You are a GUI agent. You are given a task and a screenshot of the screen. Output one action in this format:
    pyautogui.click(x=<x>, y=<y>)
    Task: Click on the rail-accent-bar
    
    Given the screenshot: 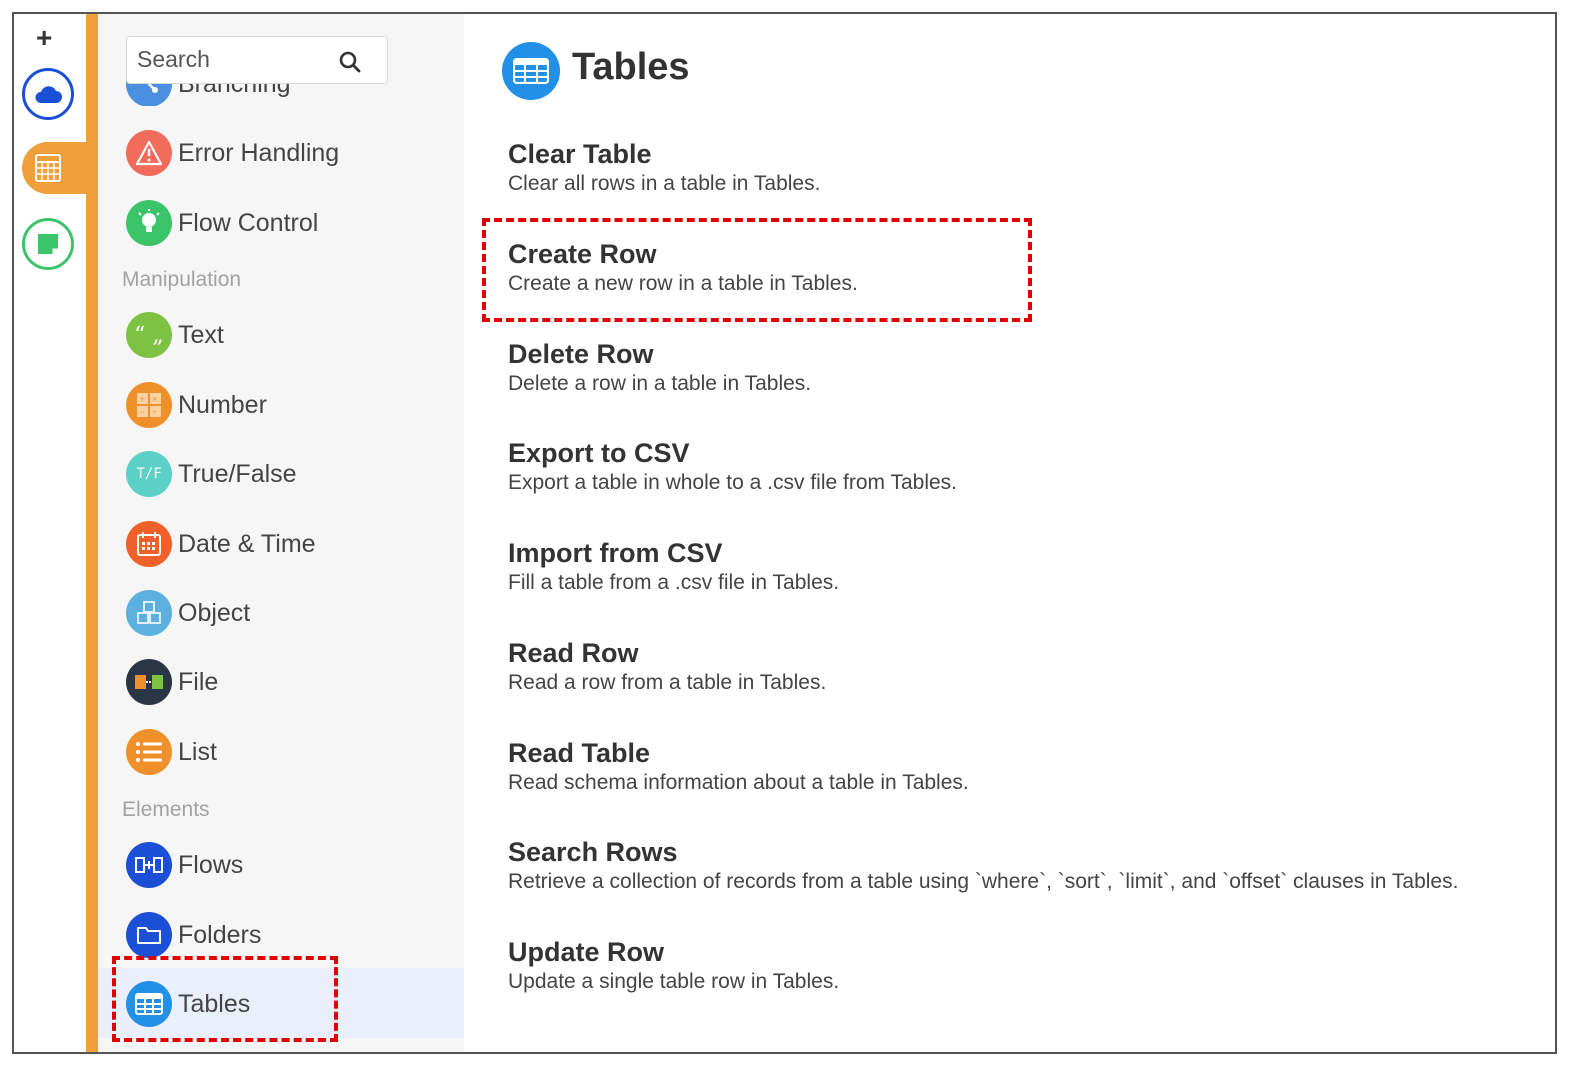 What is the action you would take?
    pyautogui.click(x=92, y=533)
    